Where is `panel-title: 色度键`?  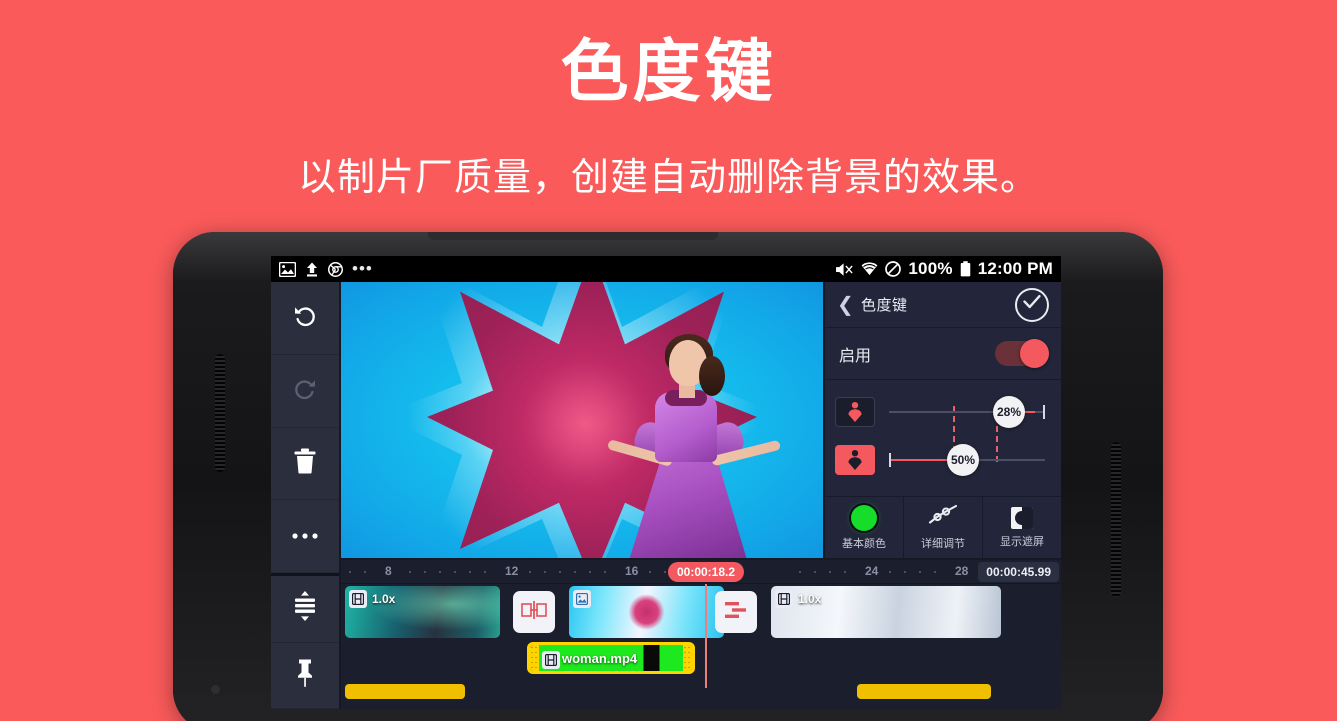 panel-title: 色度键 is located at coordinates (884, 305).